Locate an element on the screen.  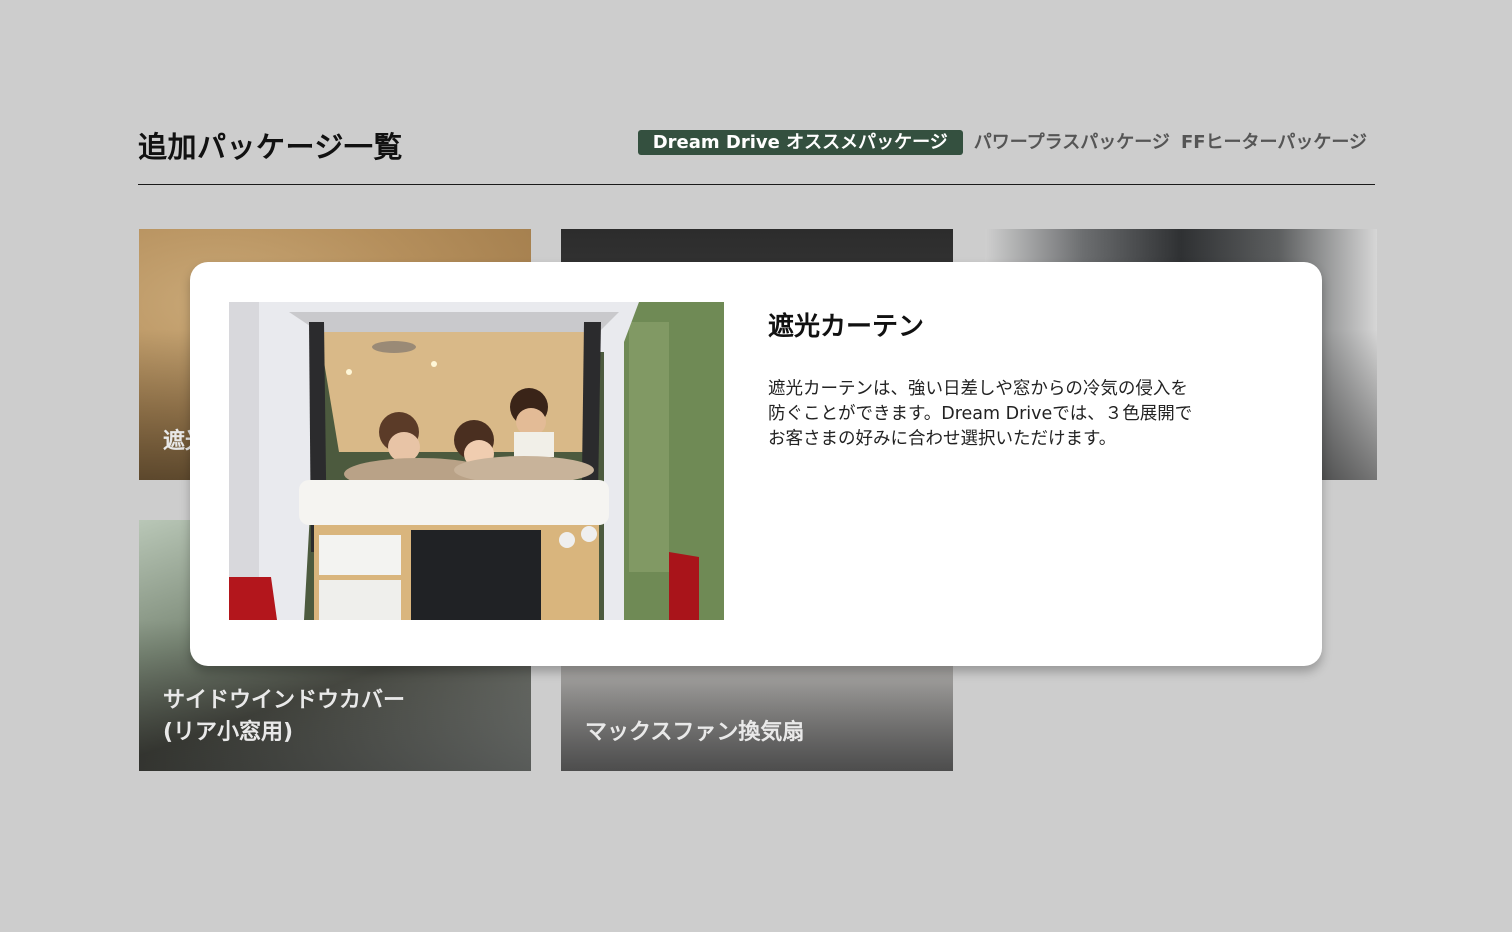
tab-power-plus: パワープラスパッケージ is located at coordinates (1072, 142).